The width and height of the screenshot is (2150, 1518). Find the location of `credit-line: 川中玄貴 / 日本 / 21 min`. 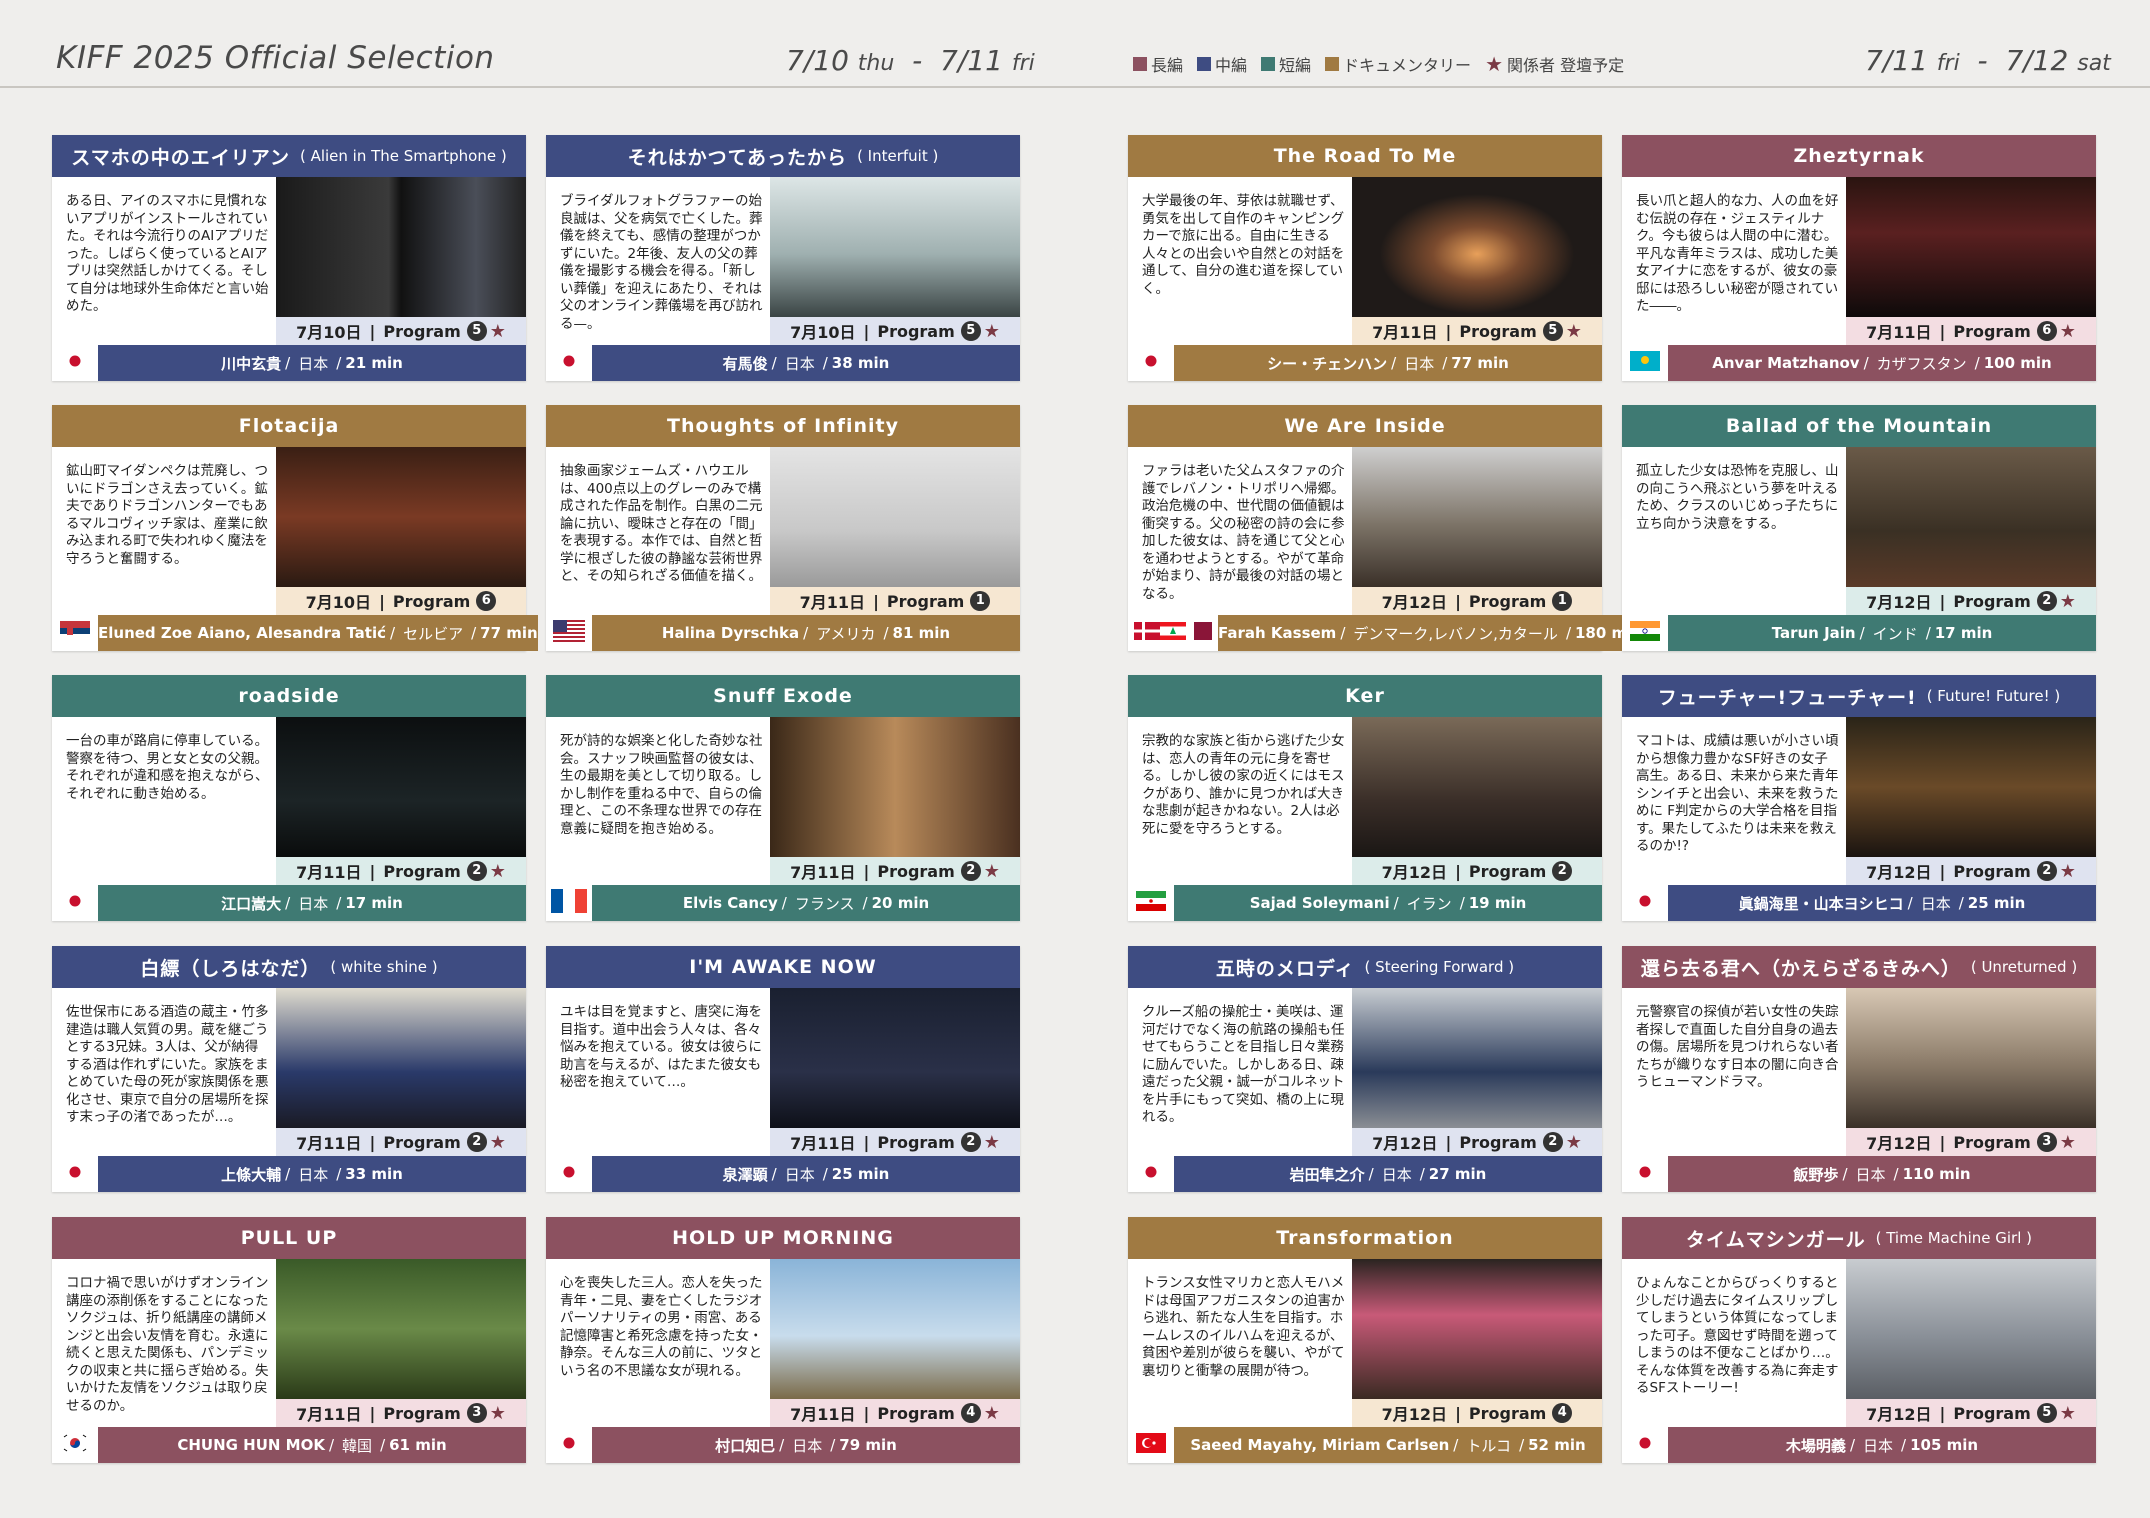

credit-line: 川中玄貴 / 日本 / 21 min is located at coordinates (312, 363).